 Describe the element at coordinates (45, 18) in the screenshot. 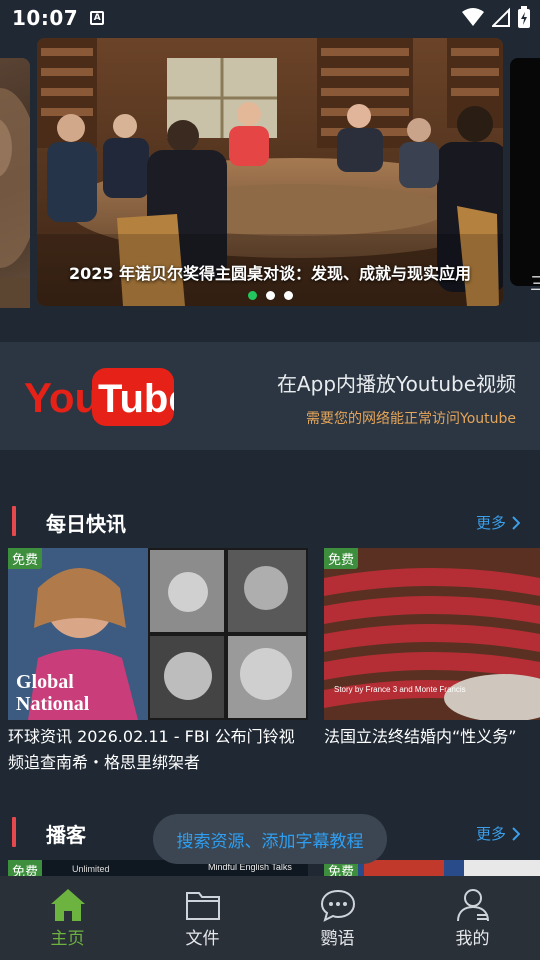

I see `status-time: 10:07` at that location.